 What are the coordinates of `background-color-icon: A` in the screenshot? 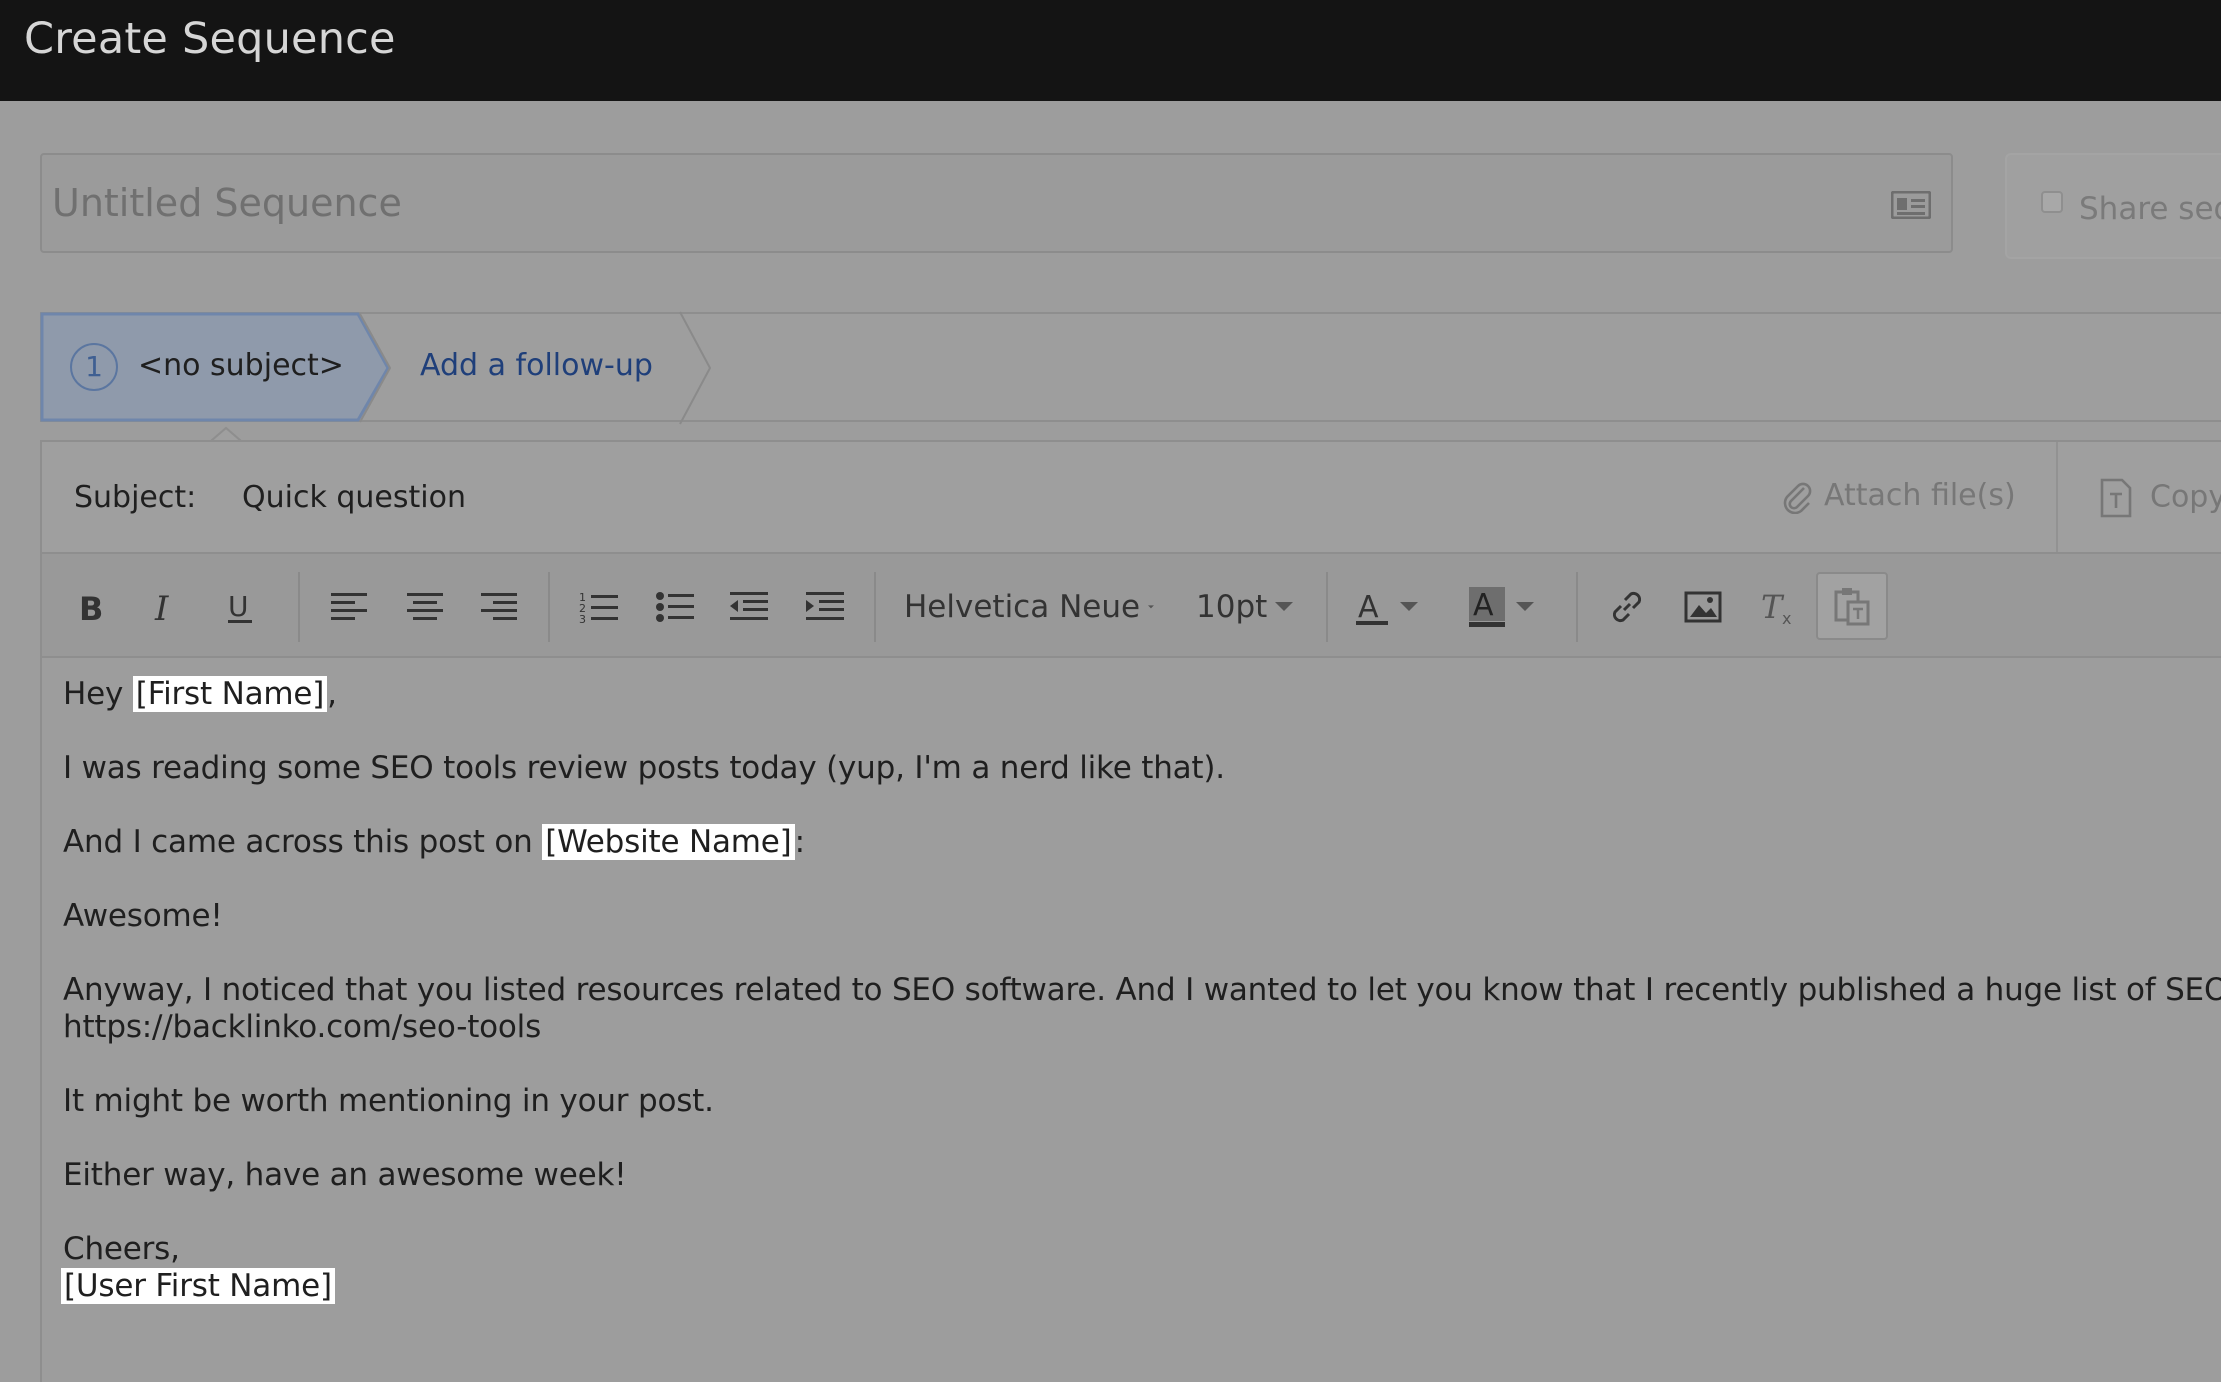 It's located at (1487, 607).